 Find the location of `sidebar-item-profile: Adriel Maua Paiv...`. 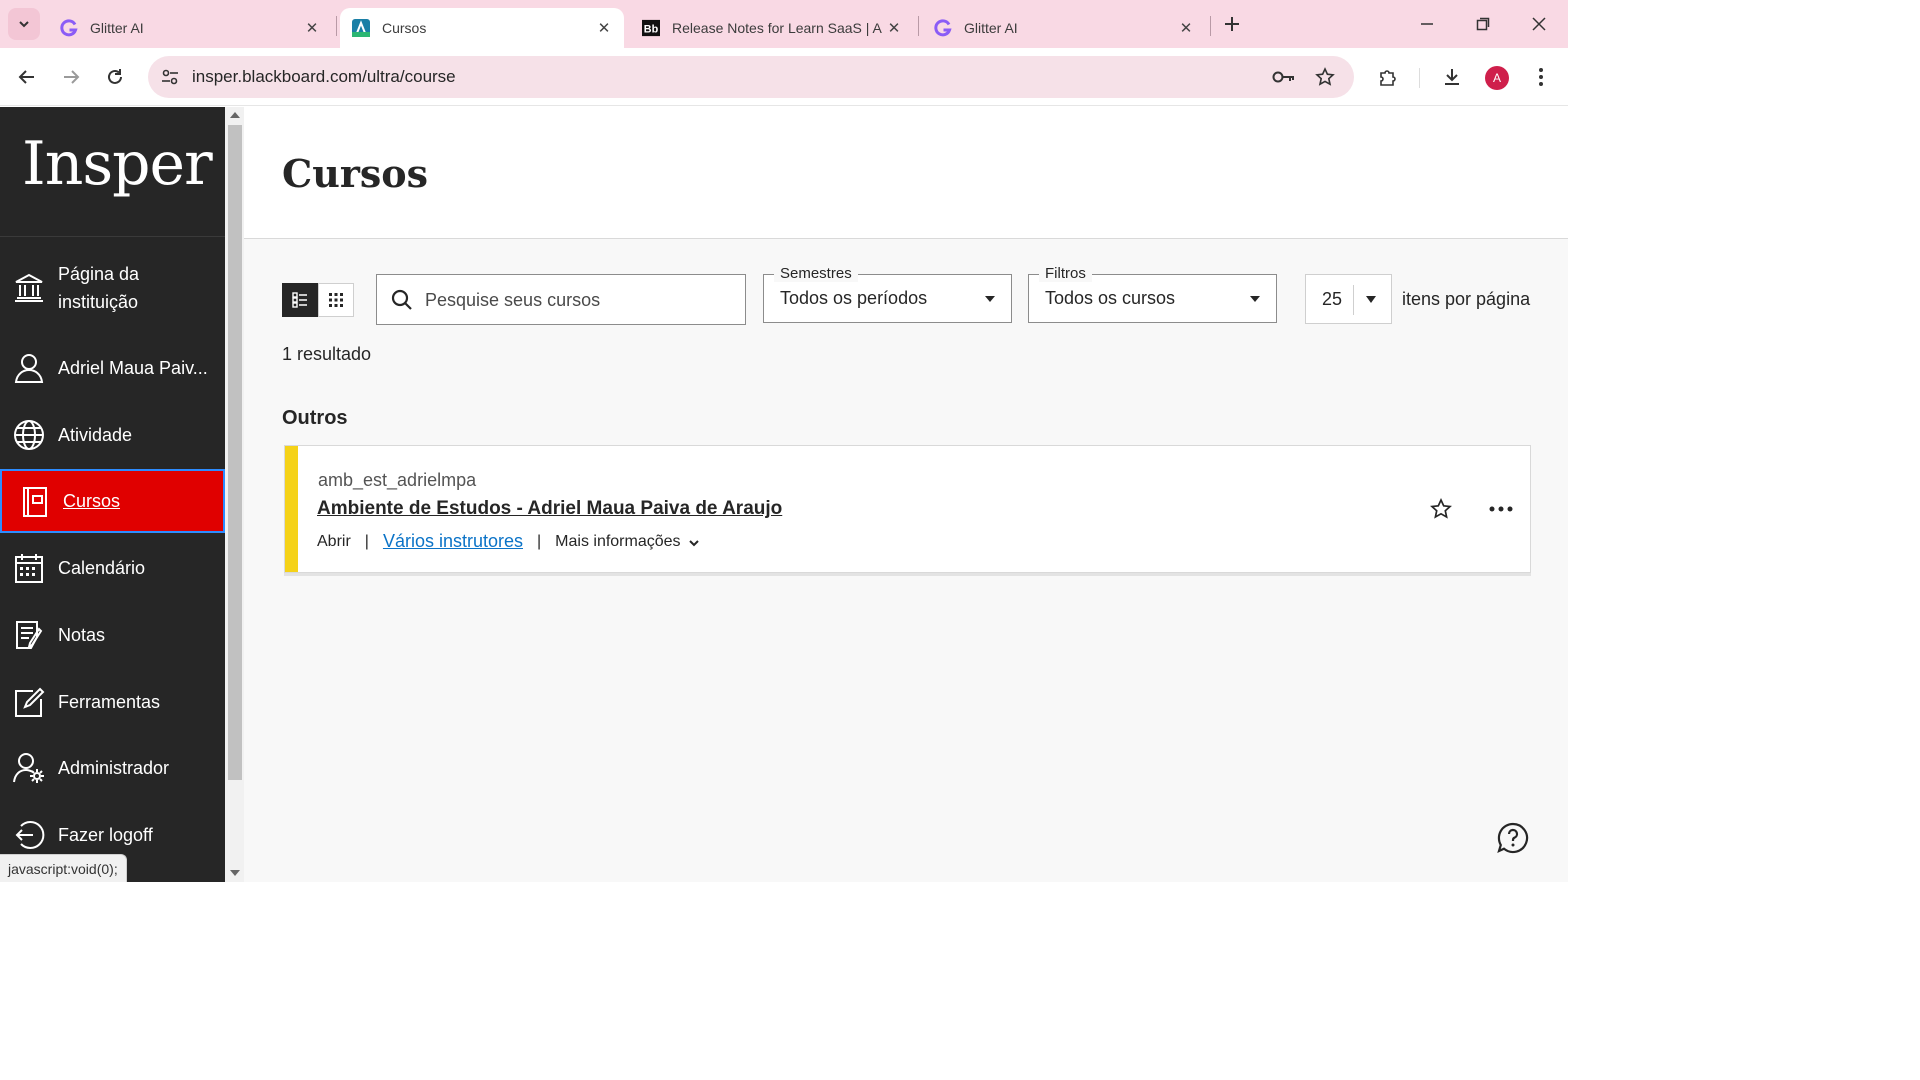

sidebar-item-profile: Adriel Maua Paiv... is located at coordinates (112, 368).